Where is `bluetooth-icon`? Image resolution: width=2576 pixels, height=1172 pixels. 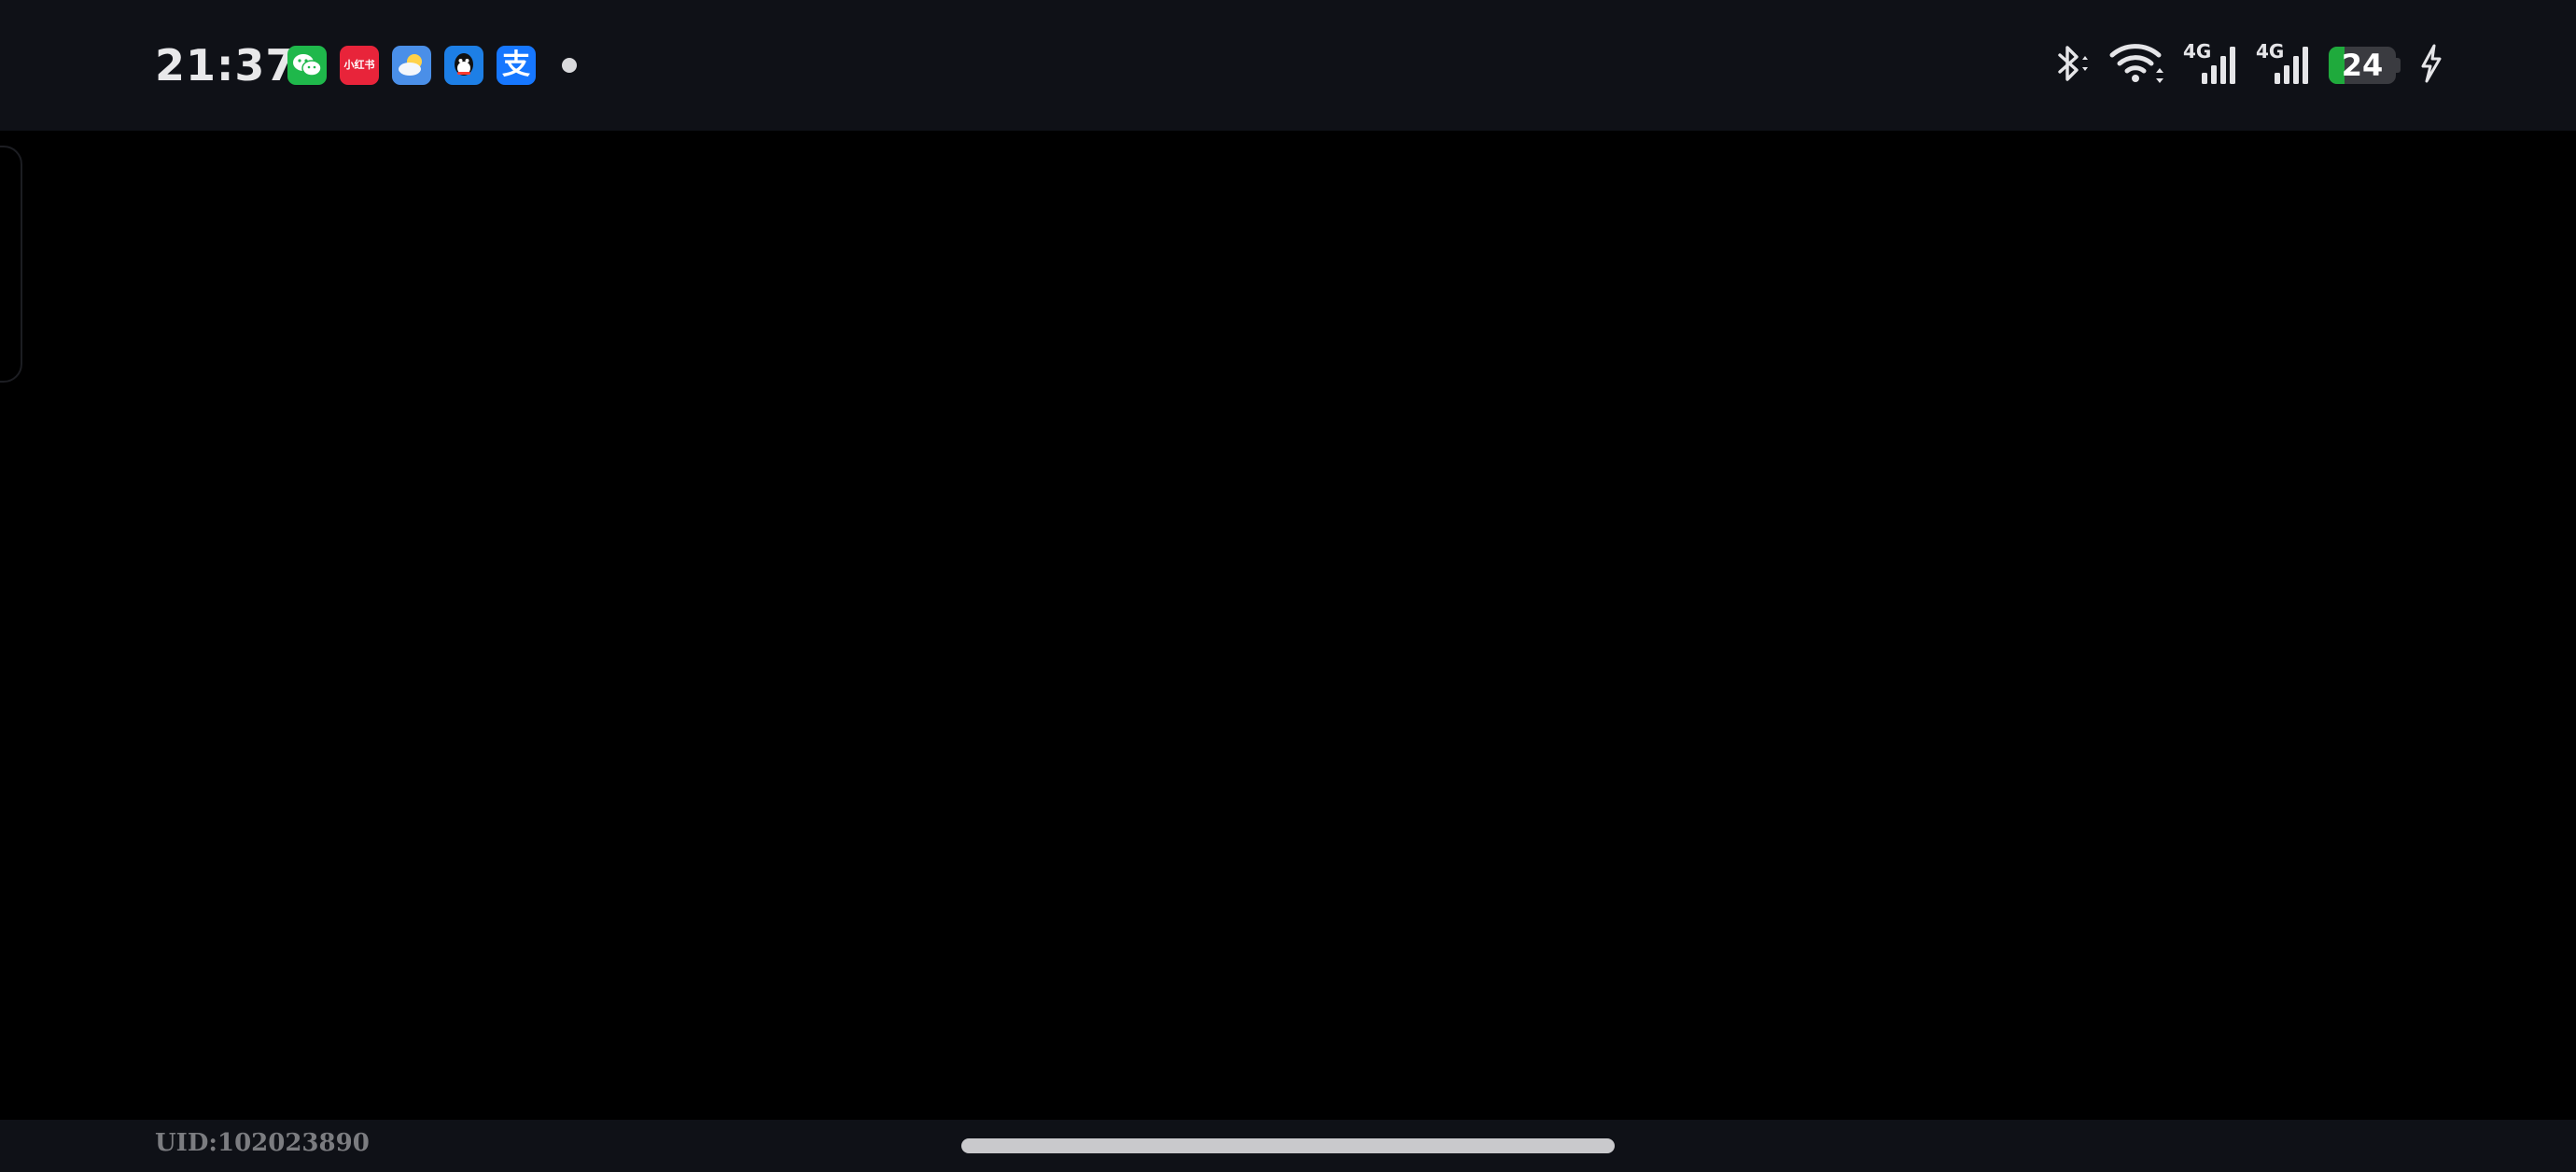
bluetooth-icon is located at coordinates (2070, 66).